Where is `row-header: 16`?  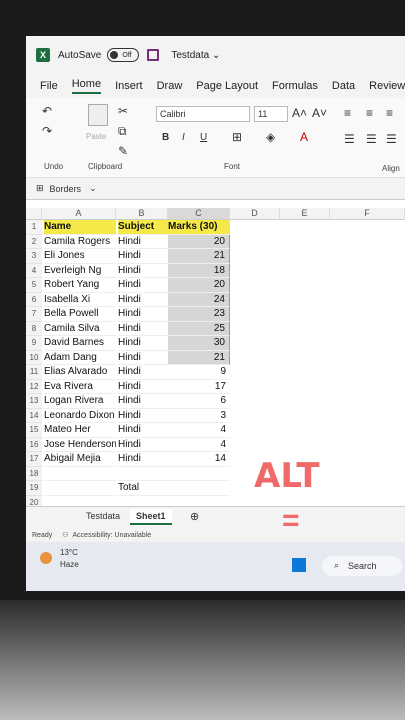 row-header: 16 is located at coordinates (34, 444).